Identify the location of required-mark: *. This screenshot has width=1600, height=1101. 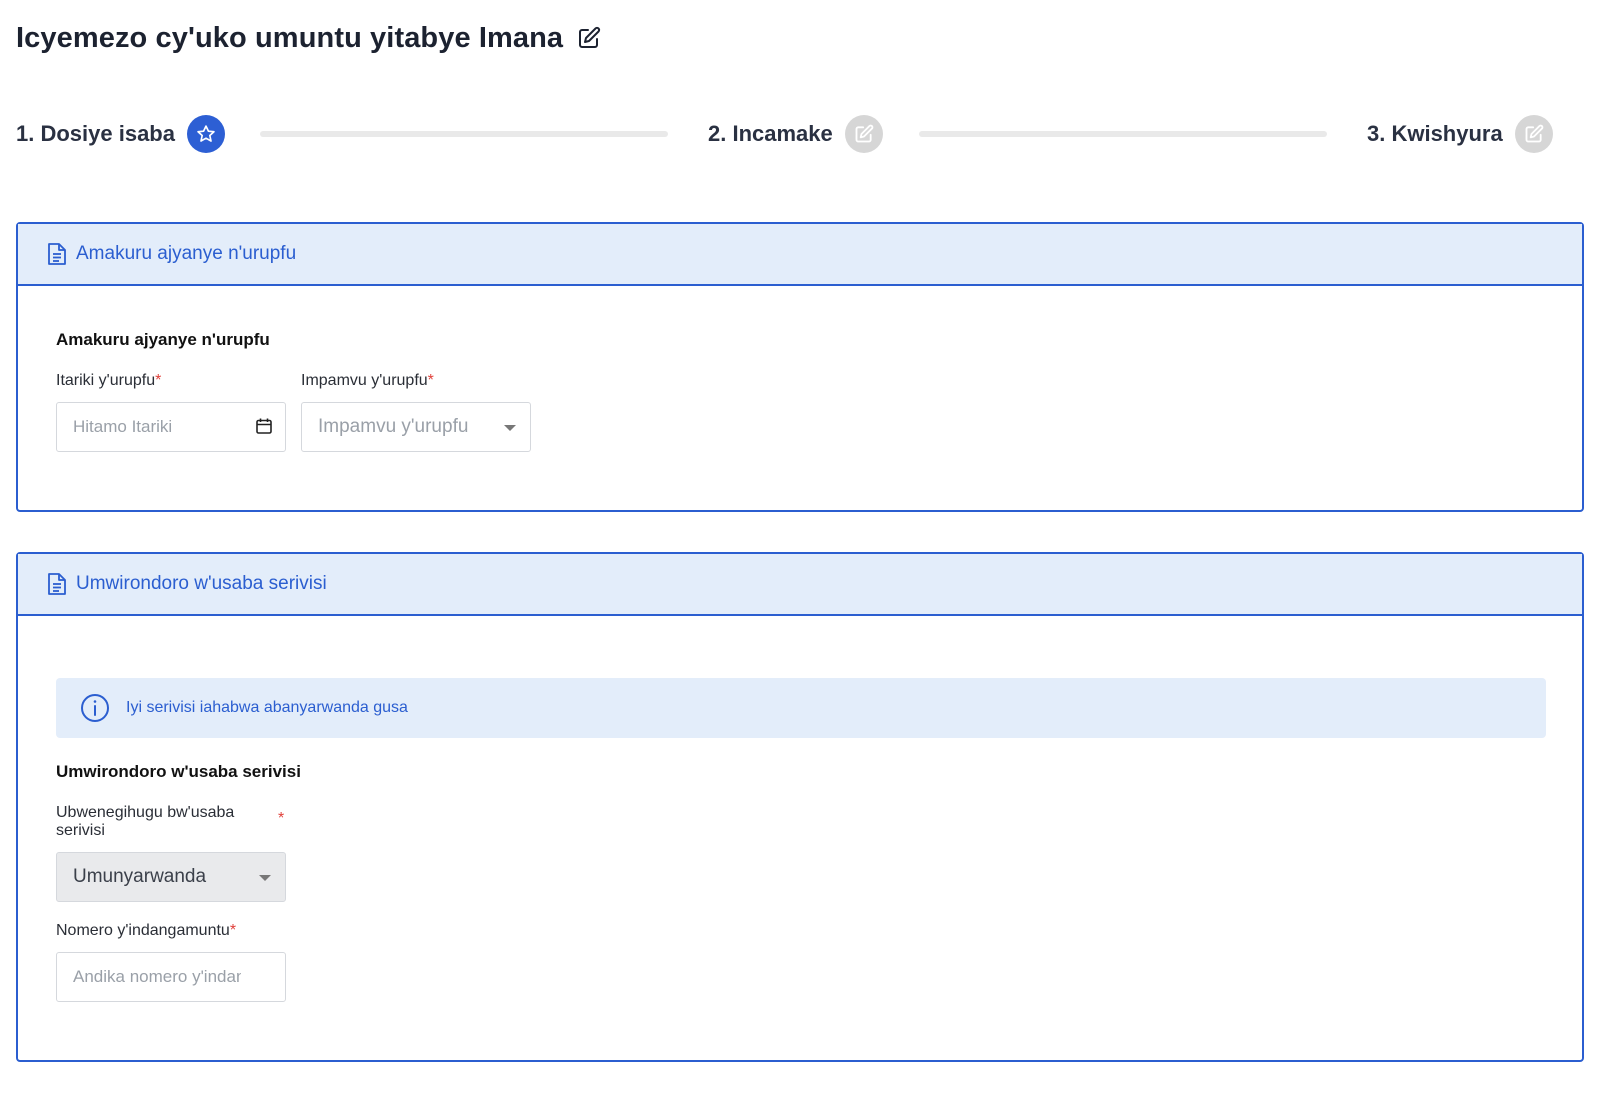
(281, 818).